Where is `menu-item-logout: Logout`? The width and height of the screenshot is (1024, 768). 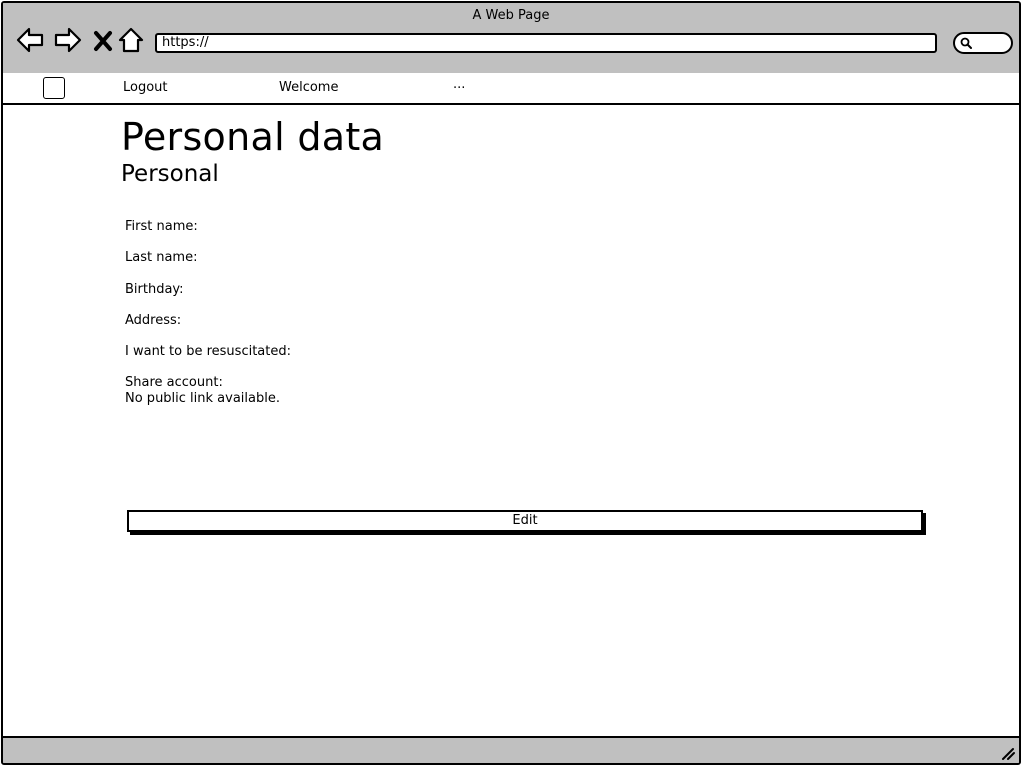 menu-item-logout: Logout is located at coordinates (145, 87).